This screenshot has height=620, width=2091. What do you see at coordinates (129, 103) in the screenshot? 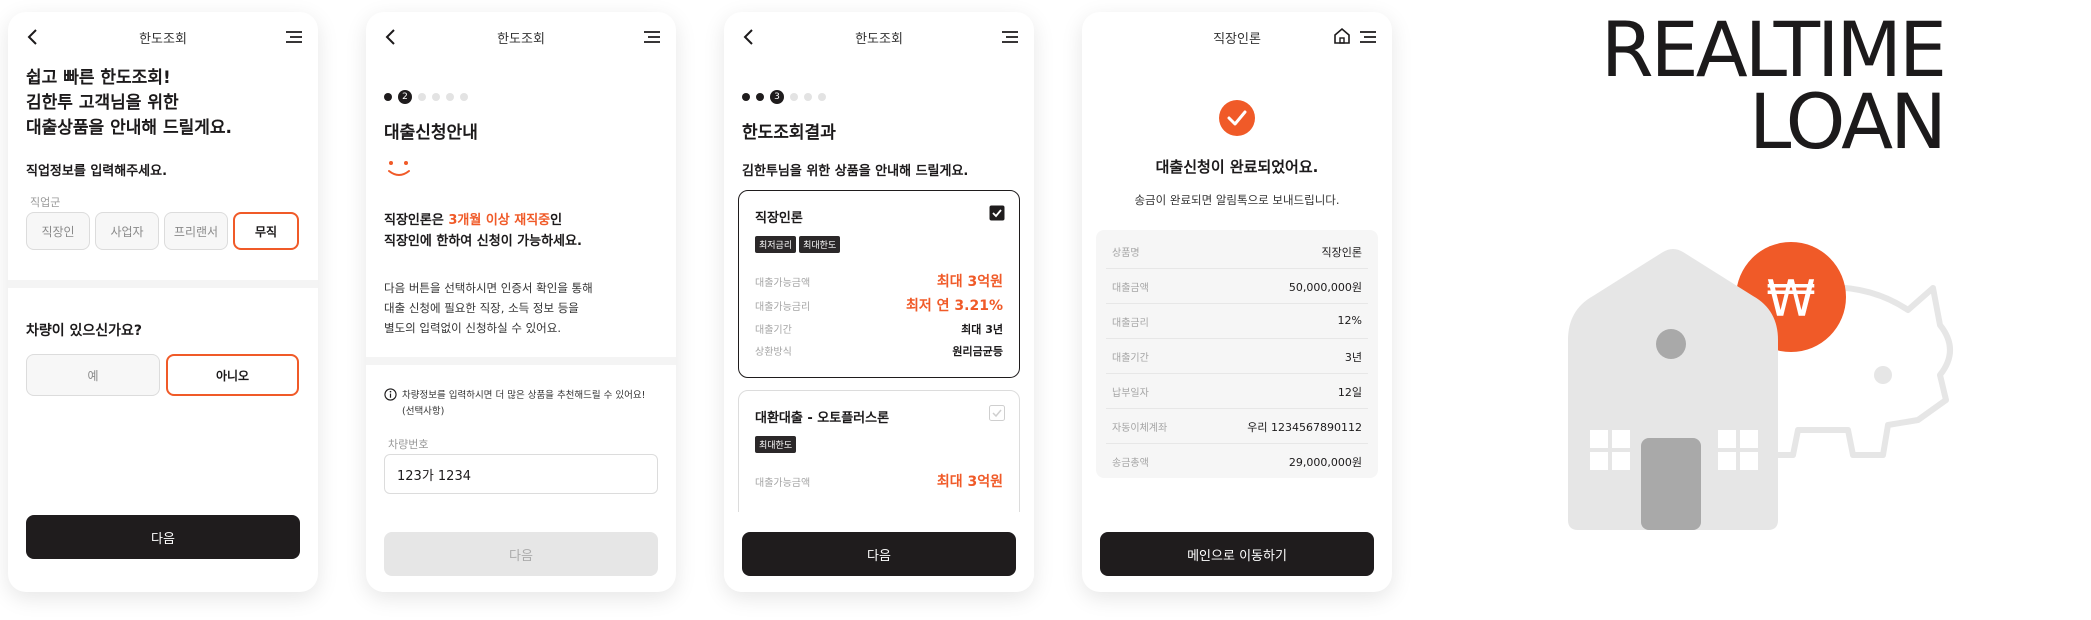
I see `page-heading: 쉽고 빠른 한도조회! 김한투 고객님을 위한 대출상품을 안내해 드릴게요.` at bounding box center [129, 103].